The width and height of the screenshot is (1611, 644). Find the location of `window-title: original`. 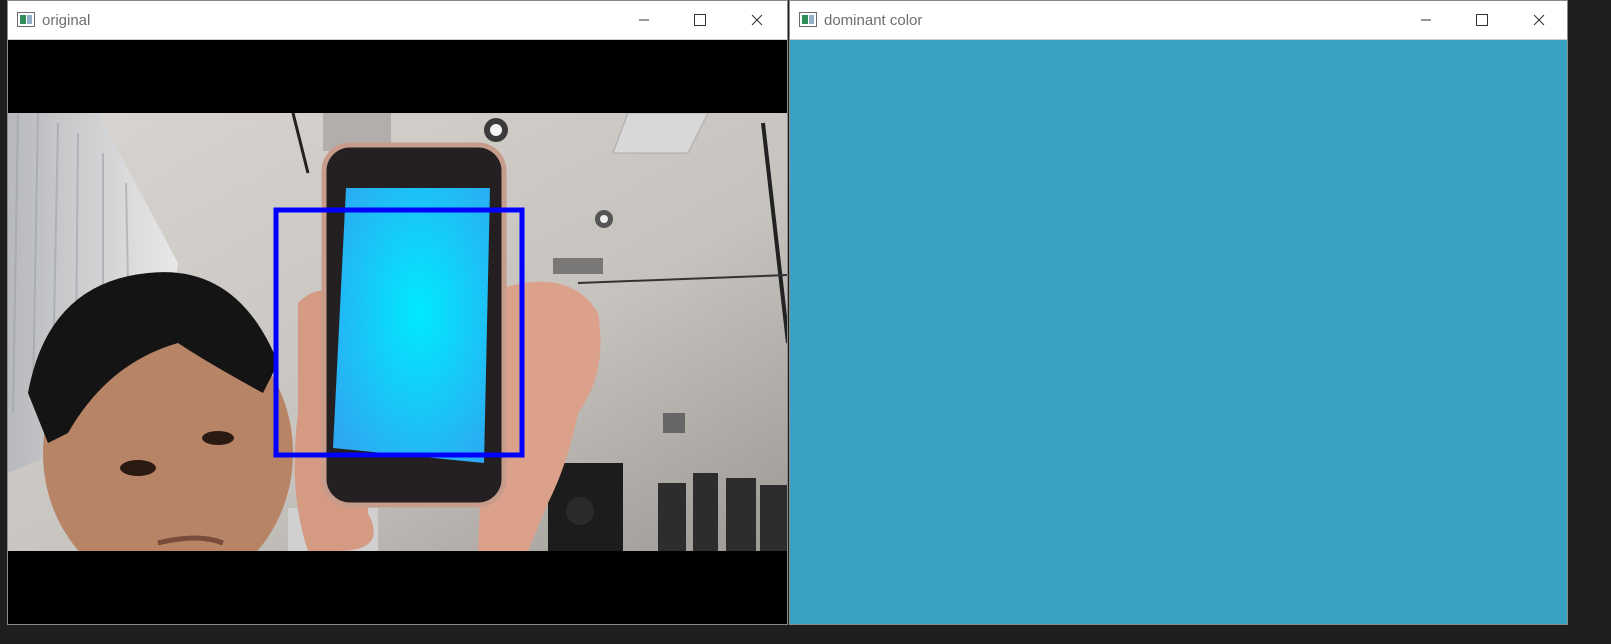

window-title: original is located at coordinates (66, 20).